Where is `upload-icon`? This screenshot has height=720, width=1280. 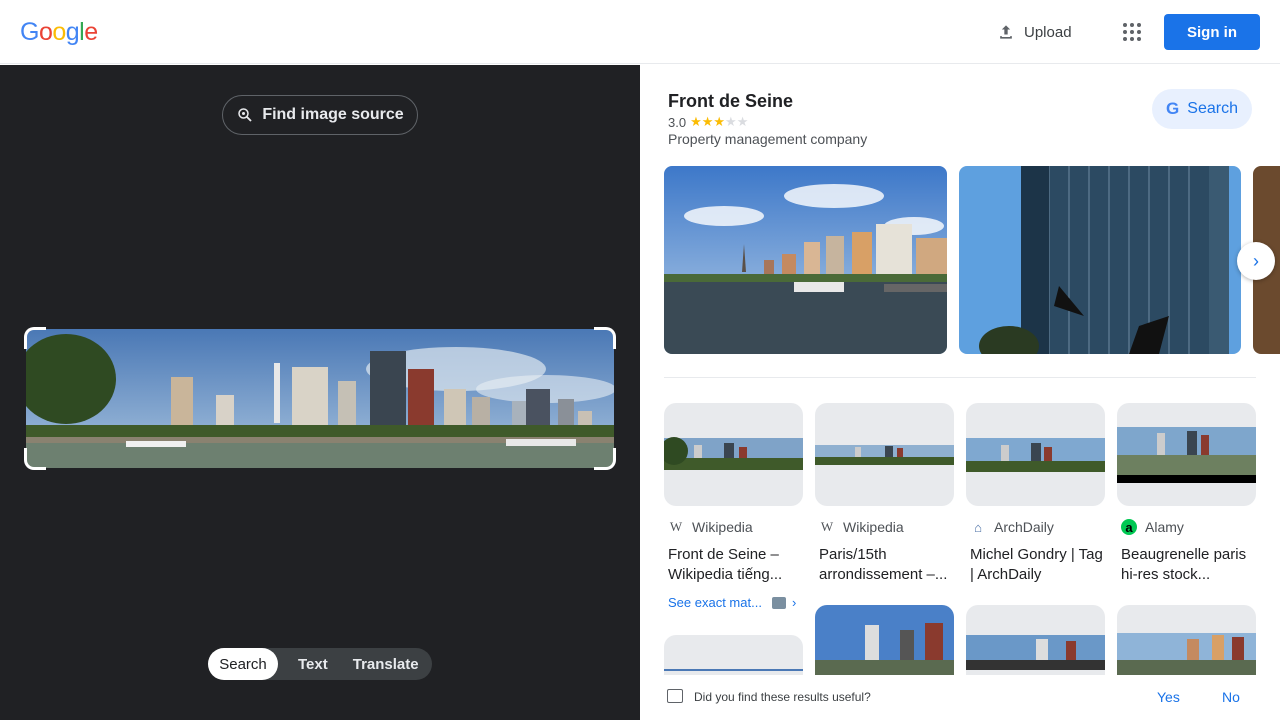
upload-icon is located at coordinates (1006, 32).